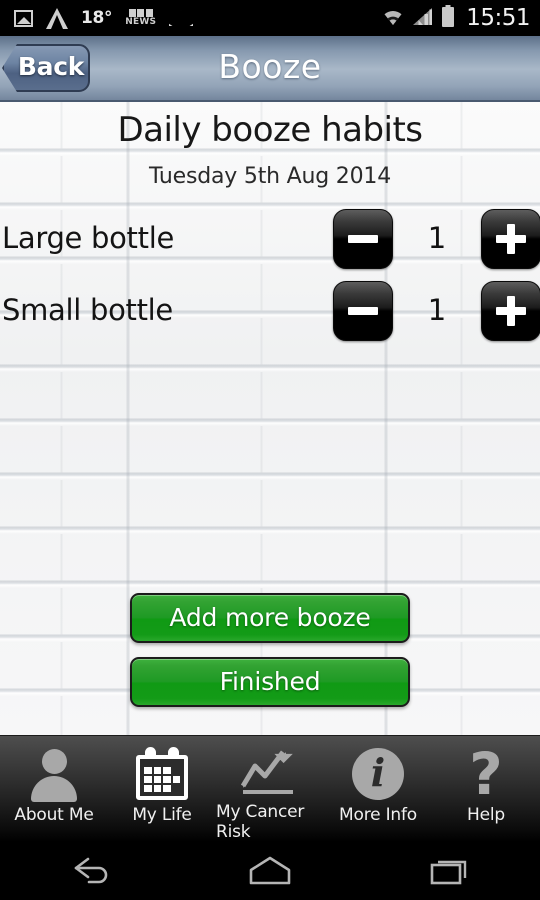 This screenshot has height=900, width=540. I want to click on app-title-bar: Booze Back, so click(270, 69).